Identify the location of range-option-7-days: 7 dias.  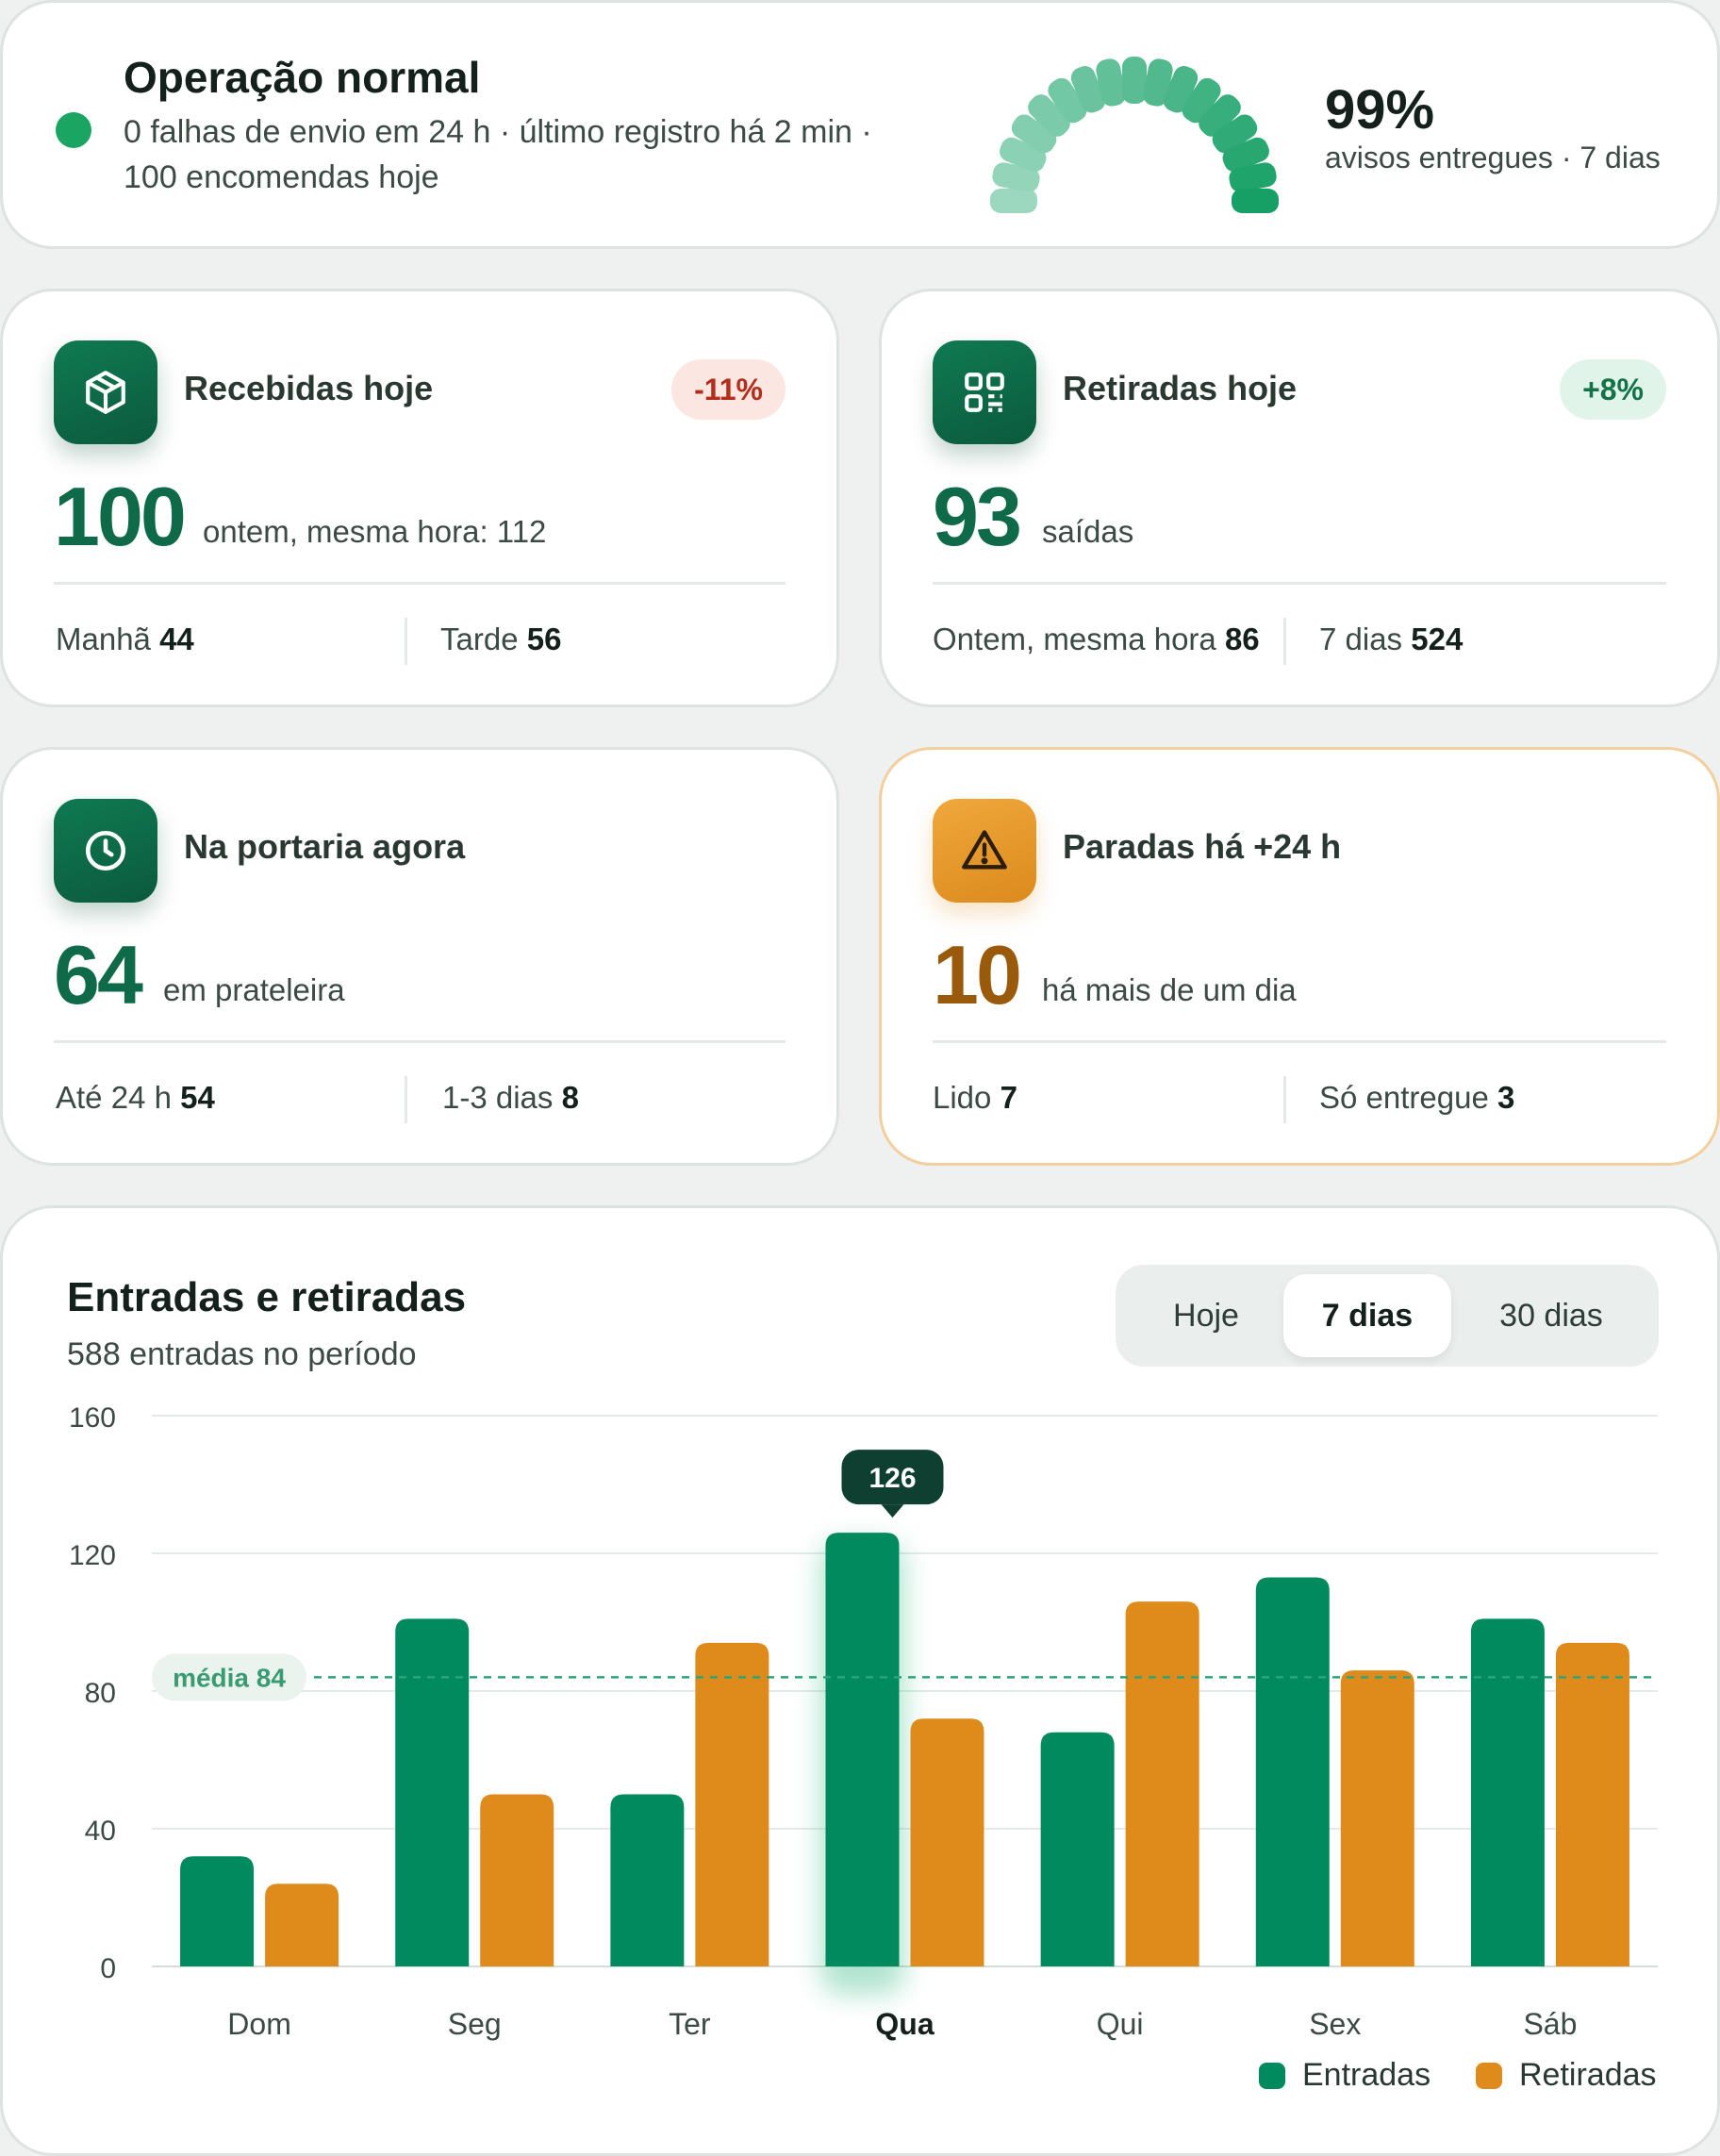
(1367, 1315).